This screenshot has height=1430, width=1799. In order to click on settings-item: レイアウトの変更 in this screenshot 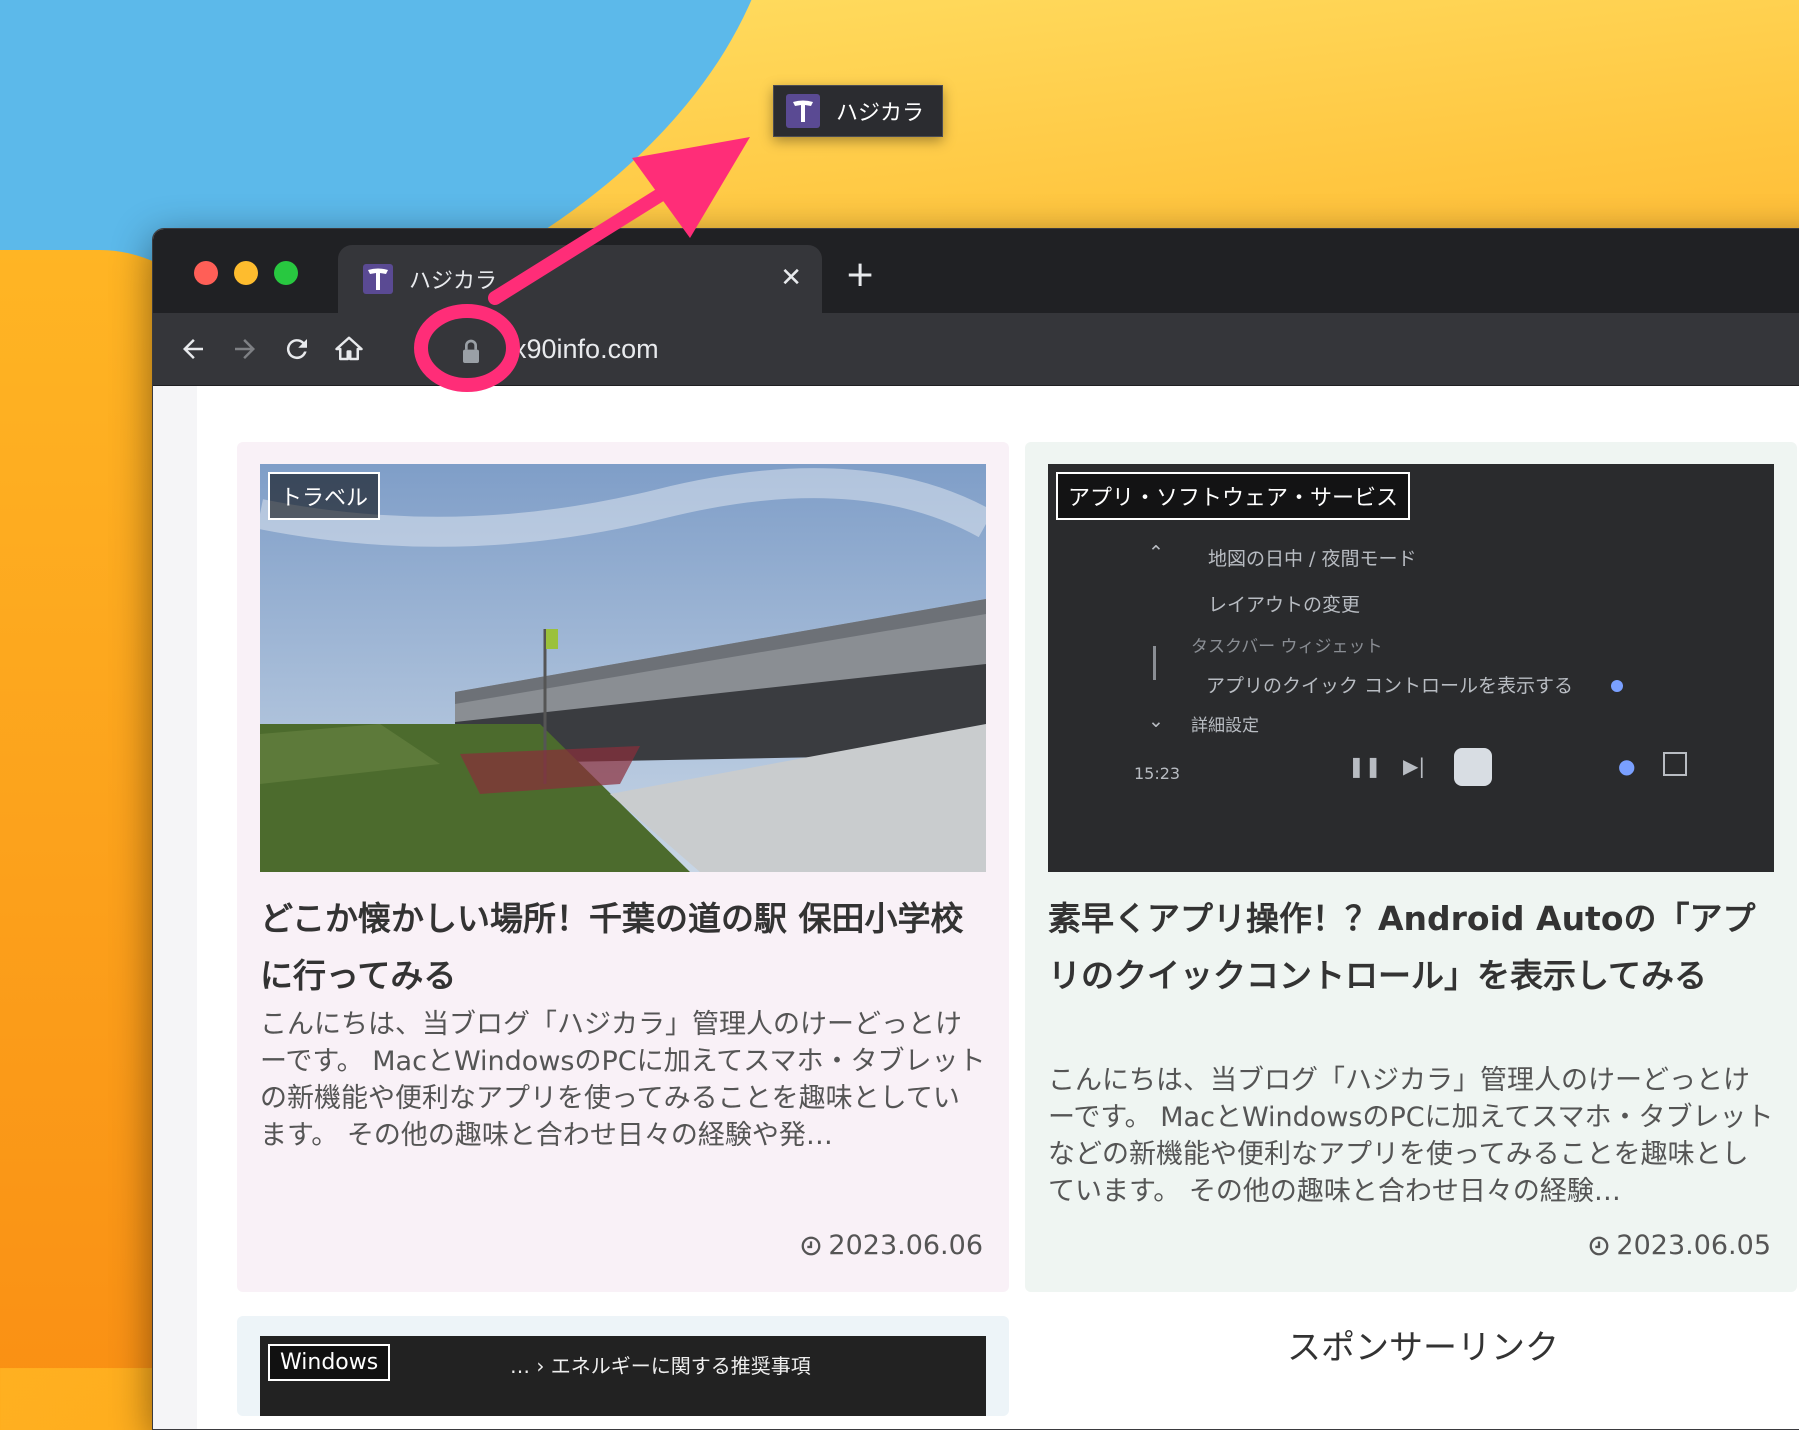, I will do `click(1284, 605)`.